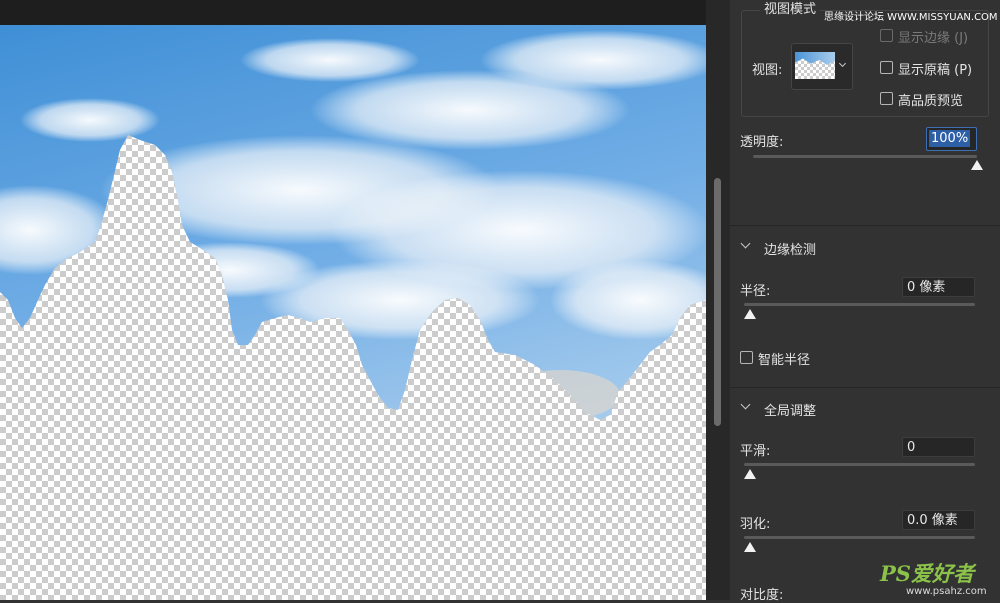  What do you see at coordinates (886, 67) in the screenshot?
I see `show-original-checkbox` at bounding box center [886, 67].